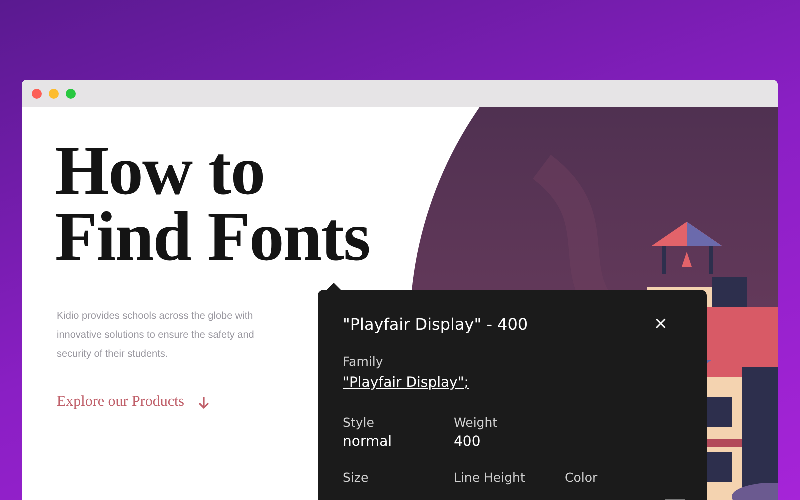 The width and height of the screenshot is (800, 500). What do you see at coordinates (476, 422) in the screenshot?
I see `field-label: Weight` at bounding box center [476, 422].